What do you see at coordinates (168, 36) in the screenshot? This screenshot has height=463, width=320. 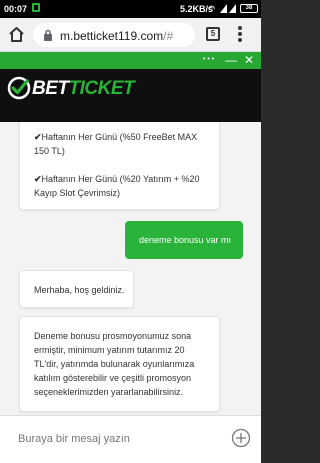 I see `url-path: /#` at bounding box center [168, 36].